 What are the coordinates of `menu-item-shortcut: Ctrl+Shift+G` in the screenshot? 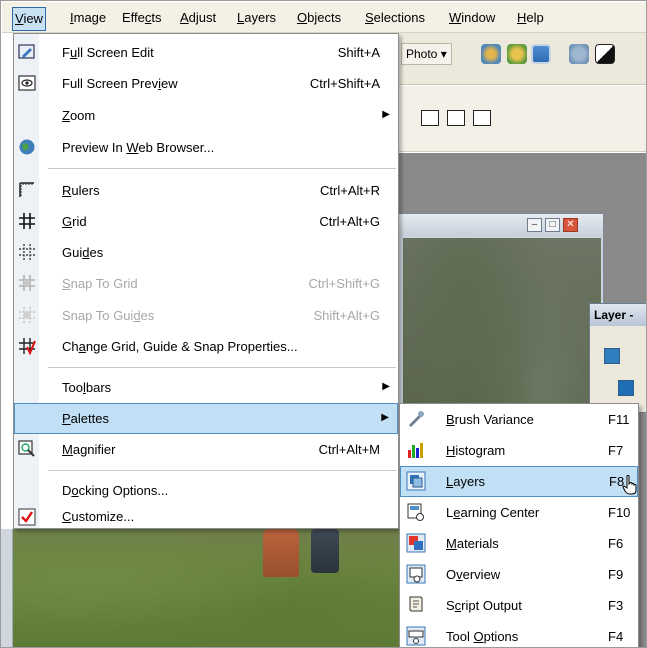 It's located at (344, 283).